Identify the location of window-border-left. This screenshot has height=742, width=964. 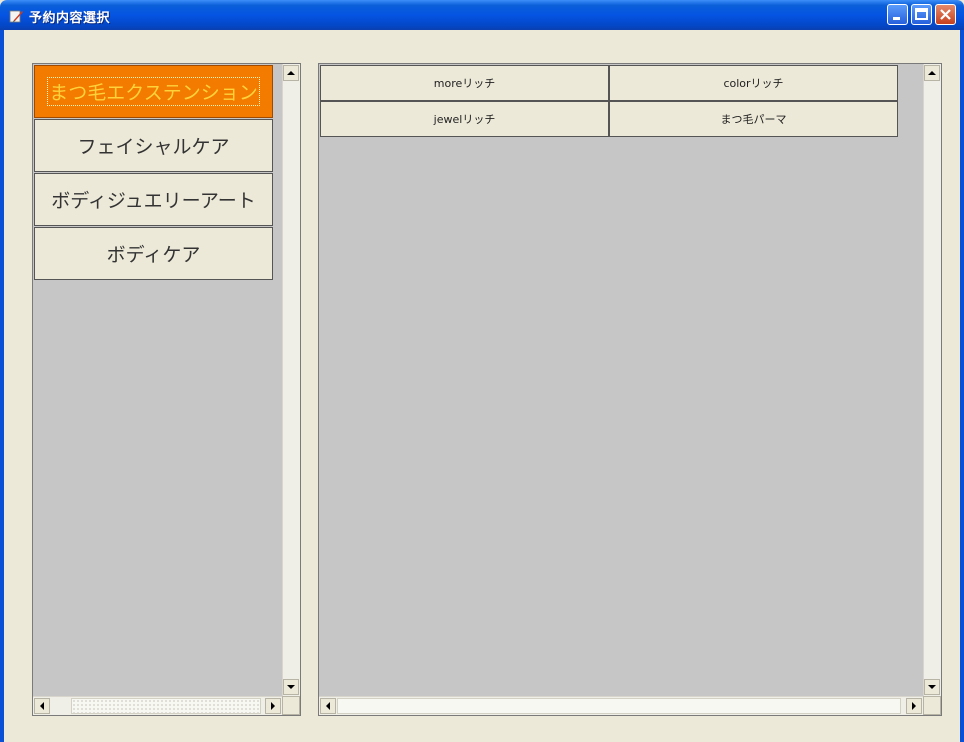
(2, 386).